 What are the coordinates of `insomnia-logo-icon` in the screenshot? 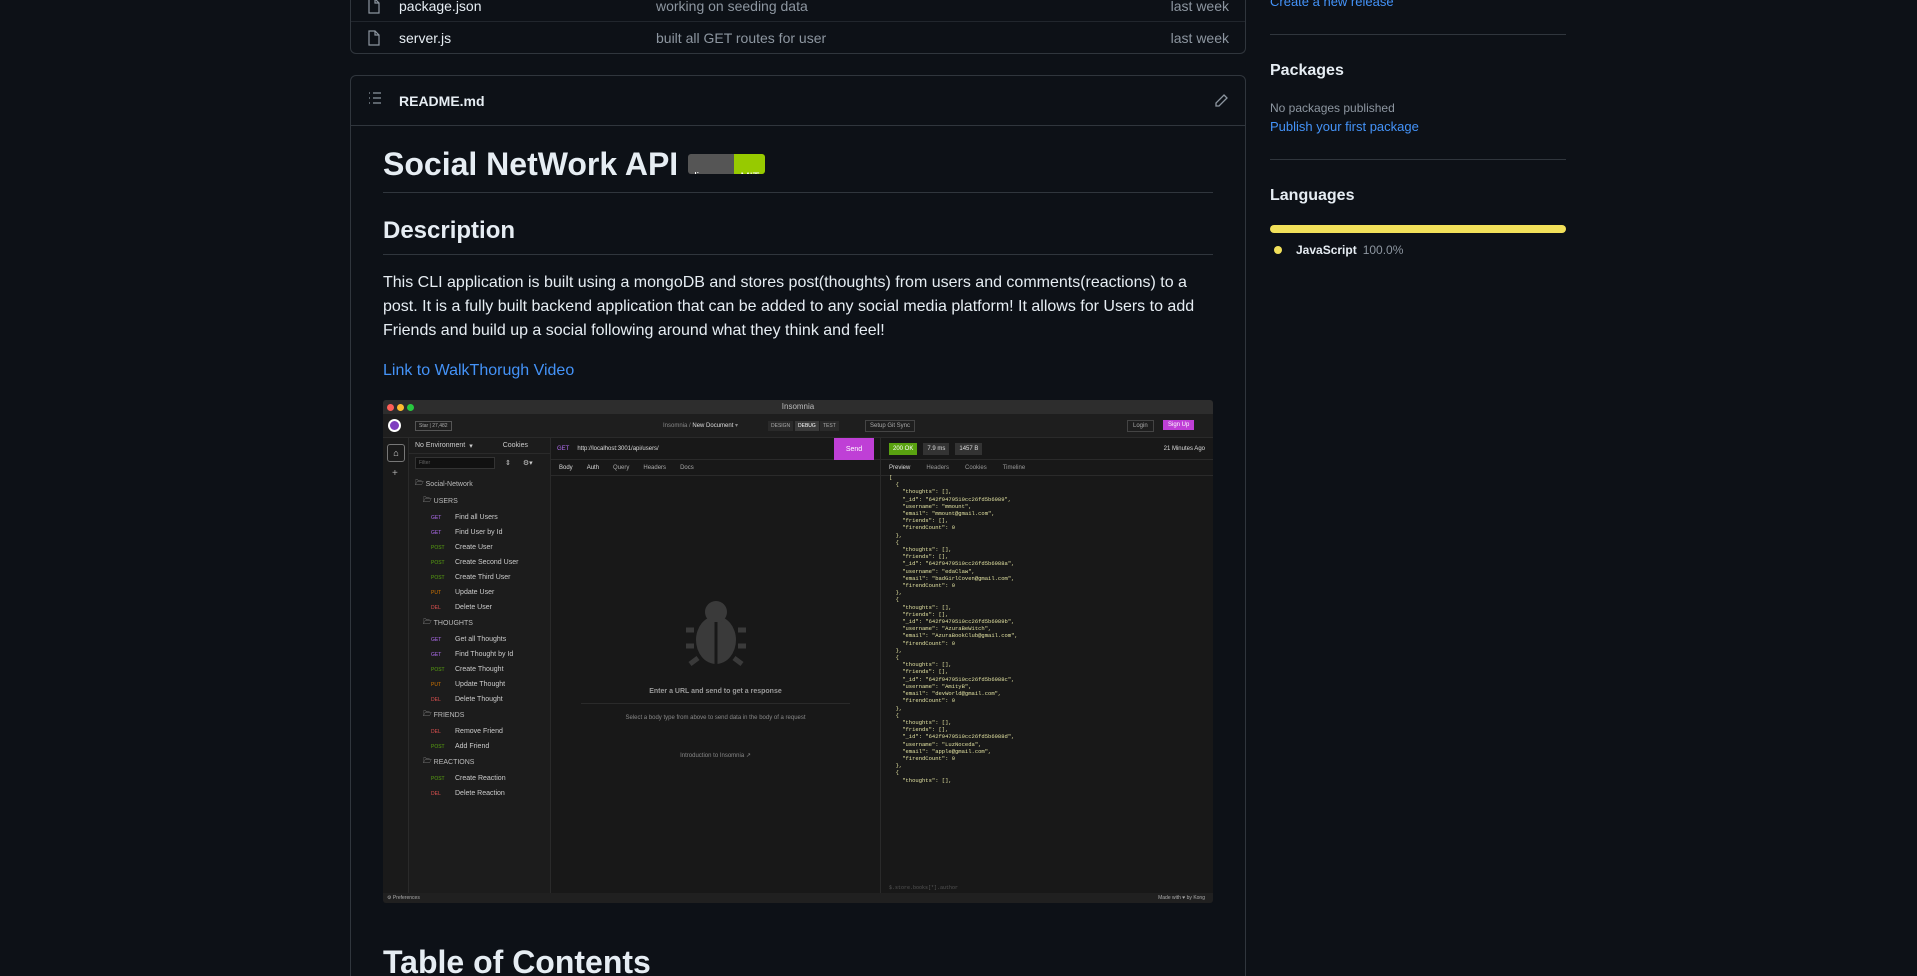 It's located at (394, 425).